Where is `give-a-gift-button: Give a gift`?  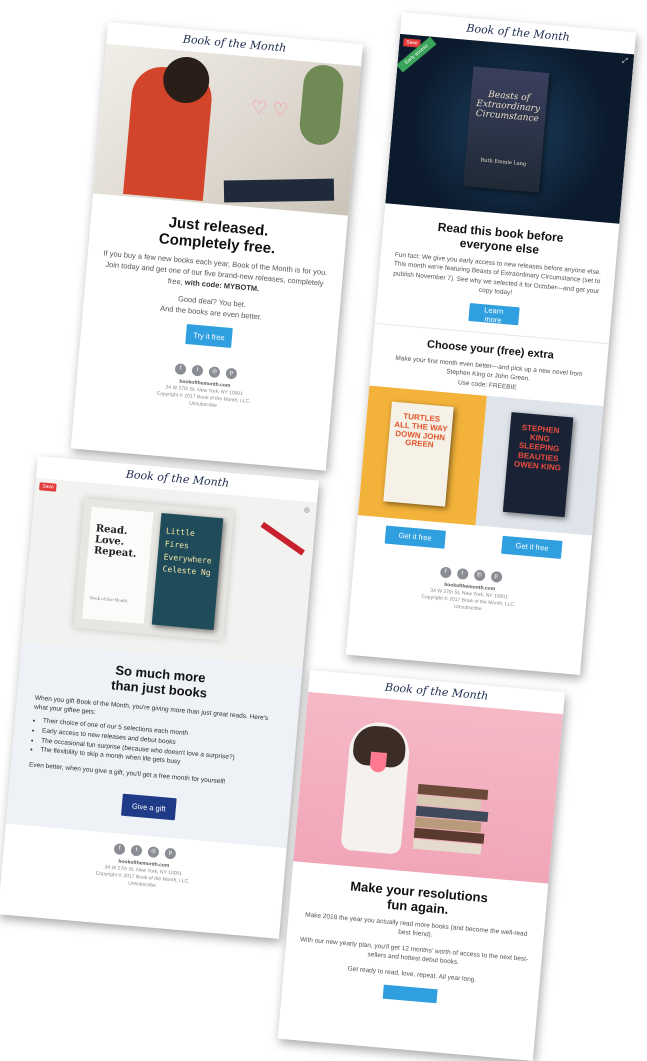
give-a-gift-button: Give a gift is located at coordinates (148, 807).